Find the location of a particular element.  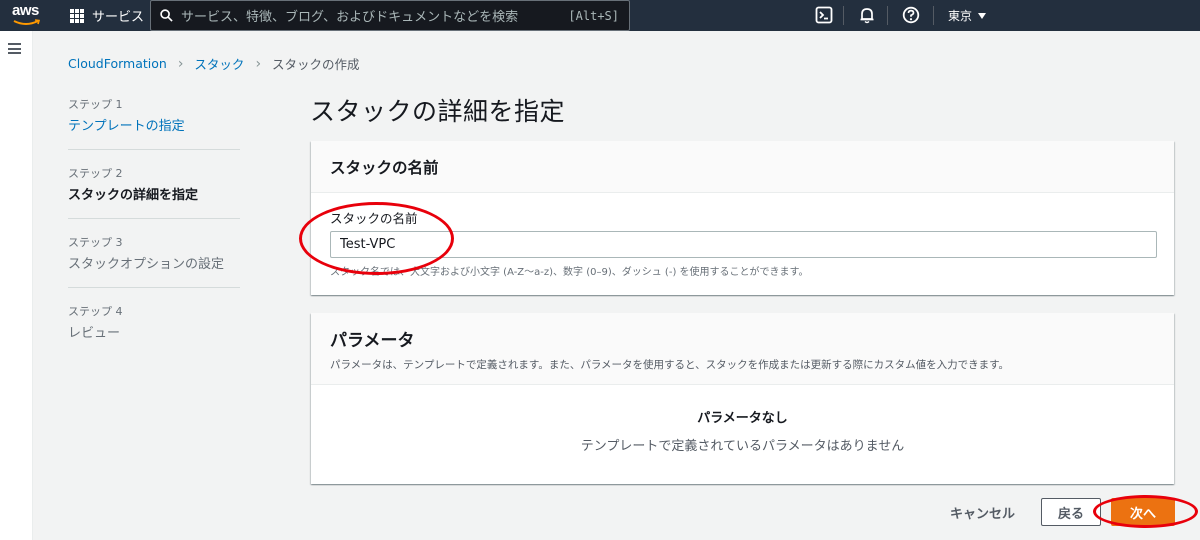

panel-title: パラメータ is located at coordinates (372, 341).